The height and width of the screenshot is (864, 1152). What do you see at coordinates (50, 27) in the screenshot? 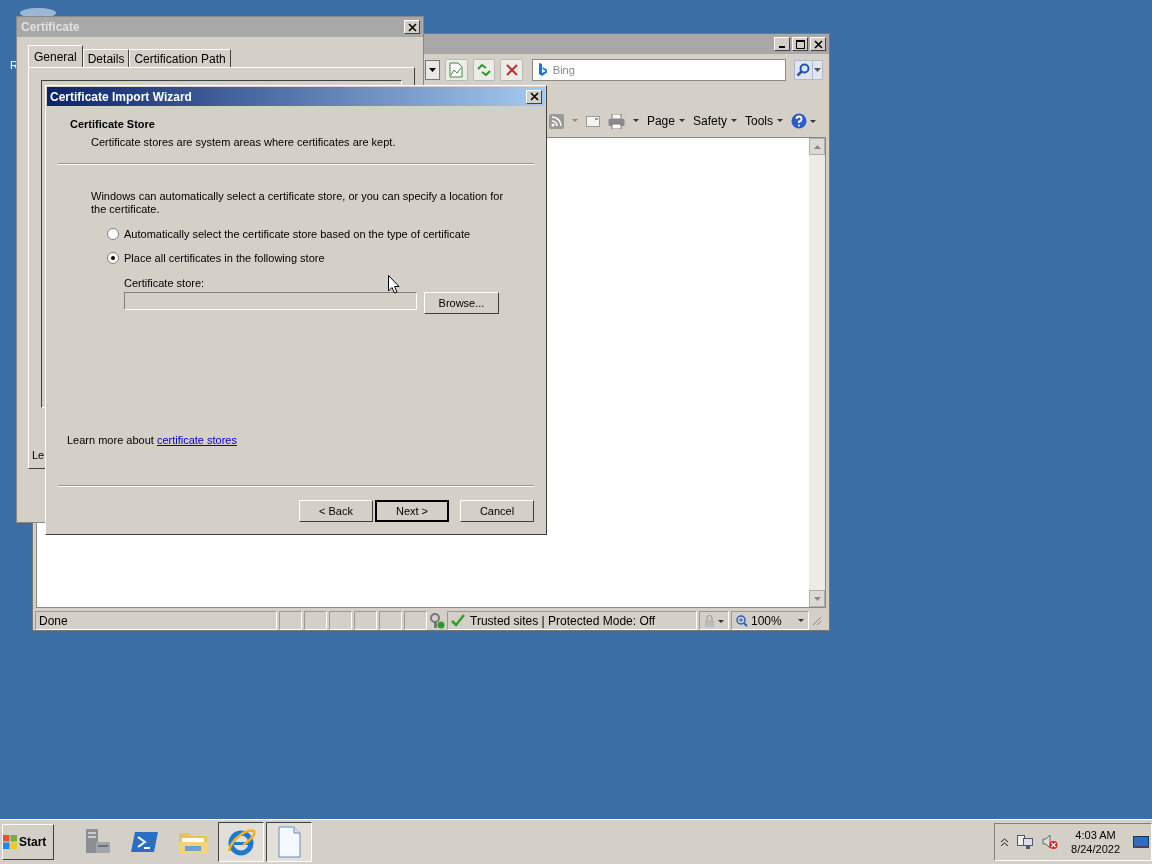
I see `window-title: Certificate` at bounding box center [50, 27].